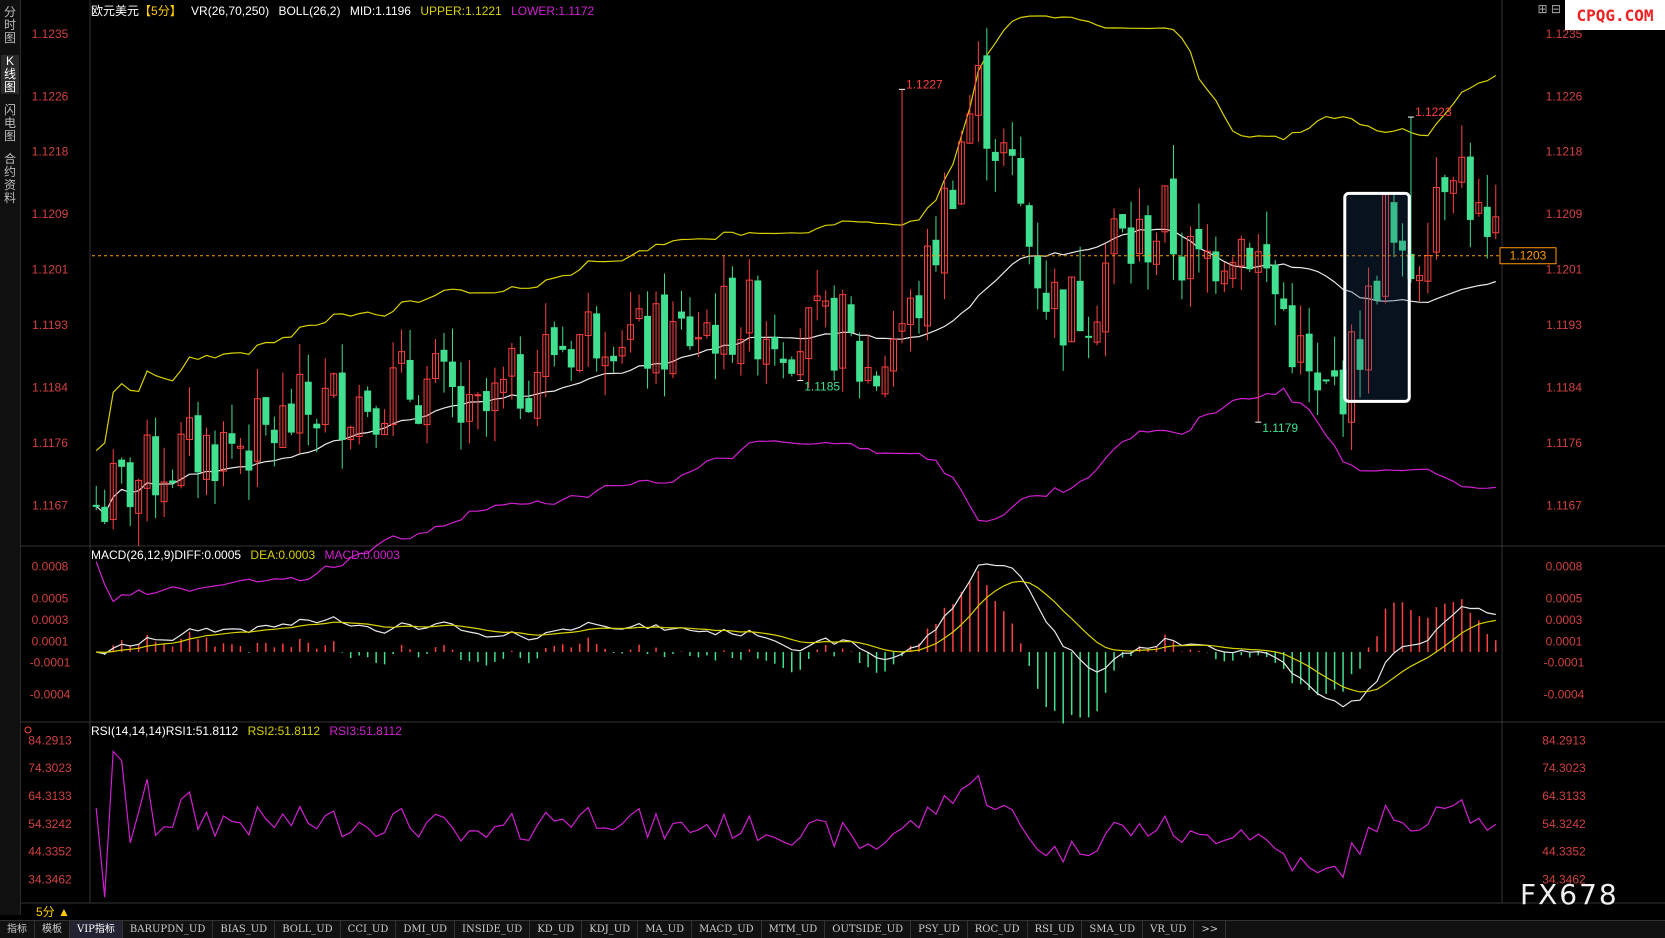  Describe the element at coordinates (461, 11) in the screenshot. I see `boll-upper: UPPER:1.1221` at that location.